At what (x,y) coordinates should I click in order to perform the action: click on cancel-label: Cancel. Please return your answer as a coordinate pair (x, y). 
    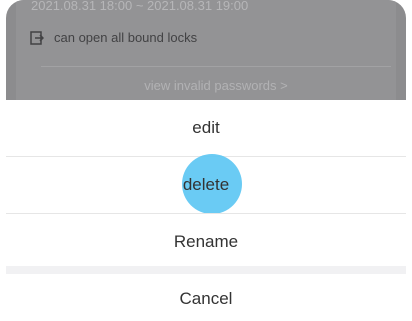
    Looking at the image, I should click on (206, 298).